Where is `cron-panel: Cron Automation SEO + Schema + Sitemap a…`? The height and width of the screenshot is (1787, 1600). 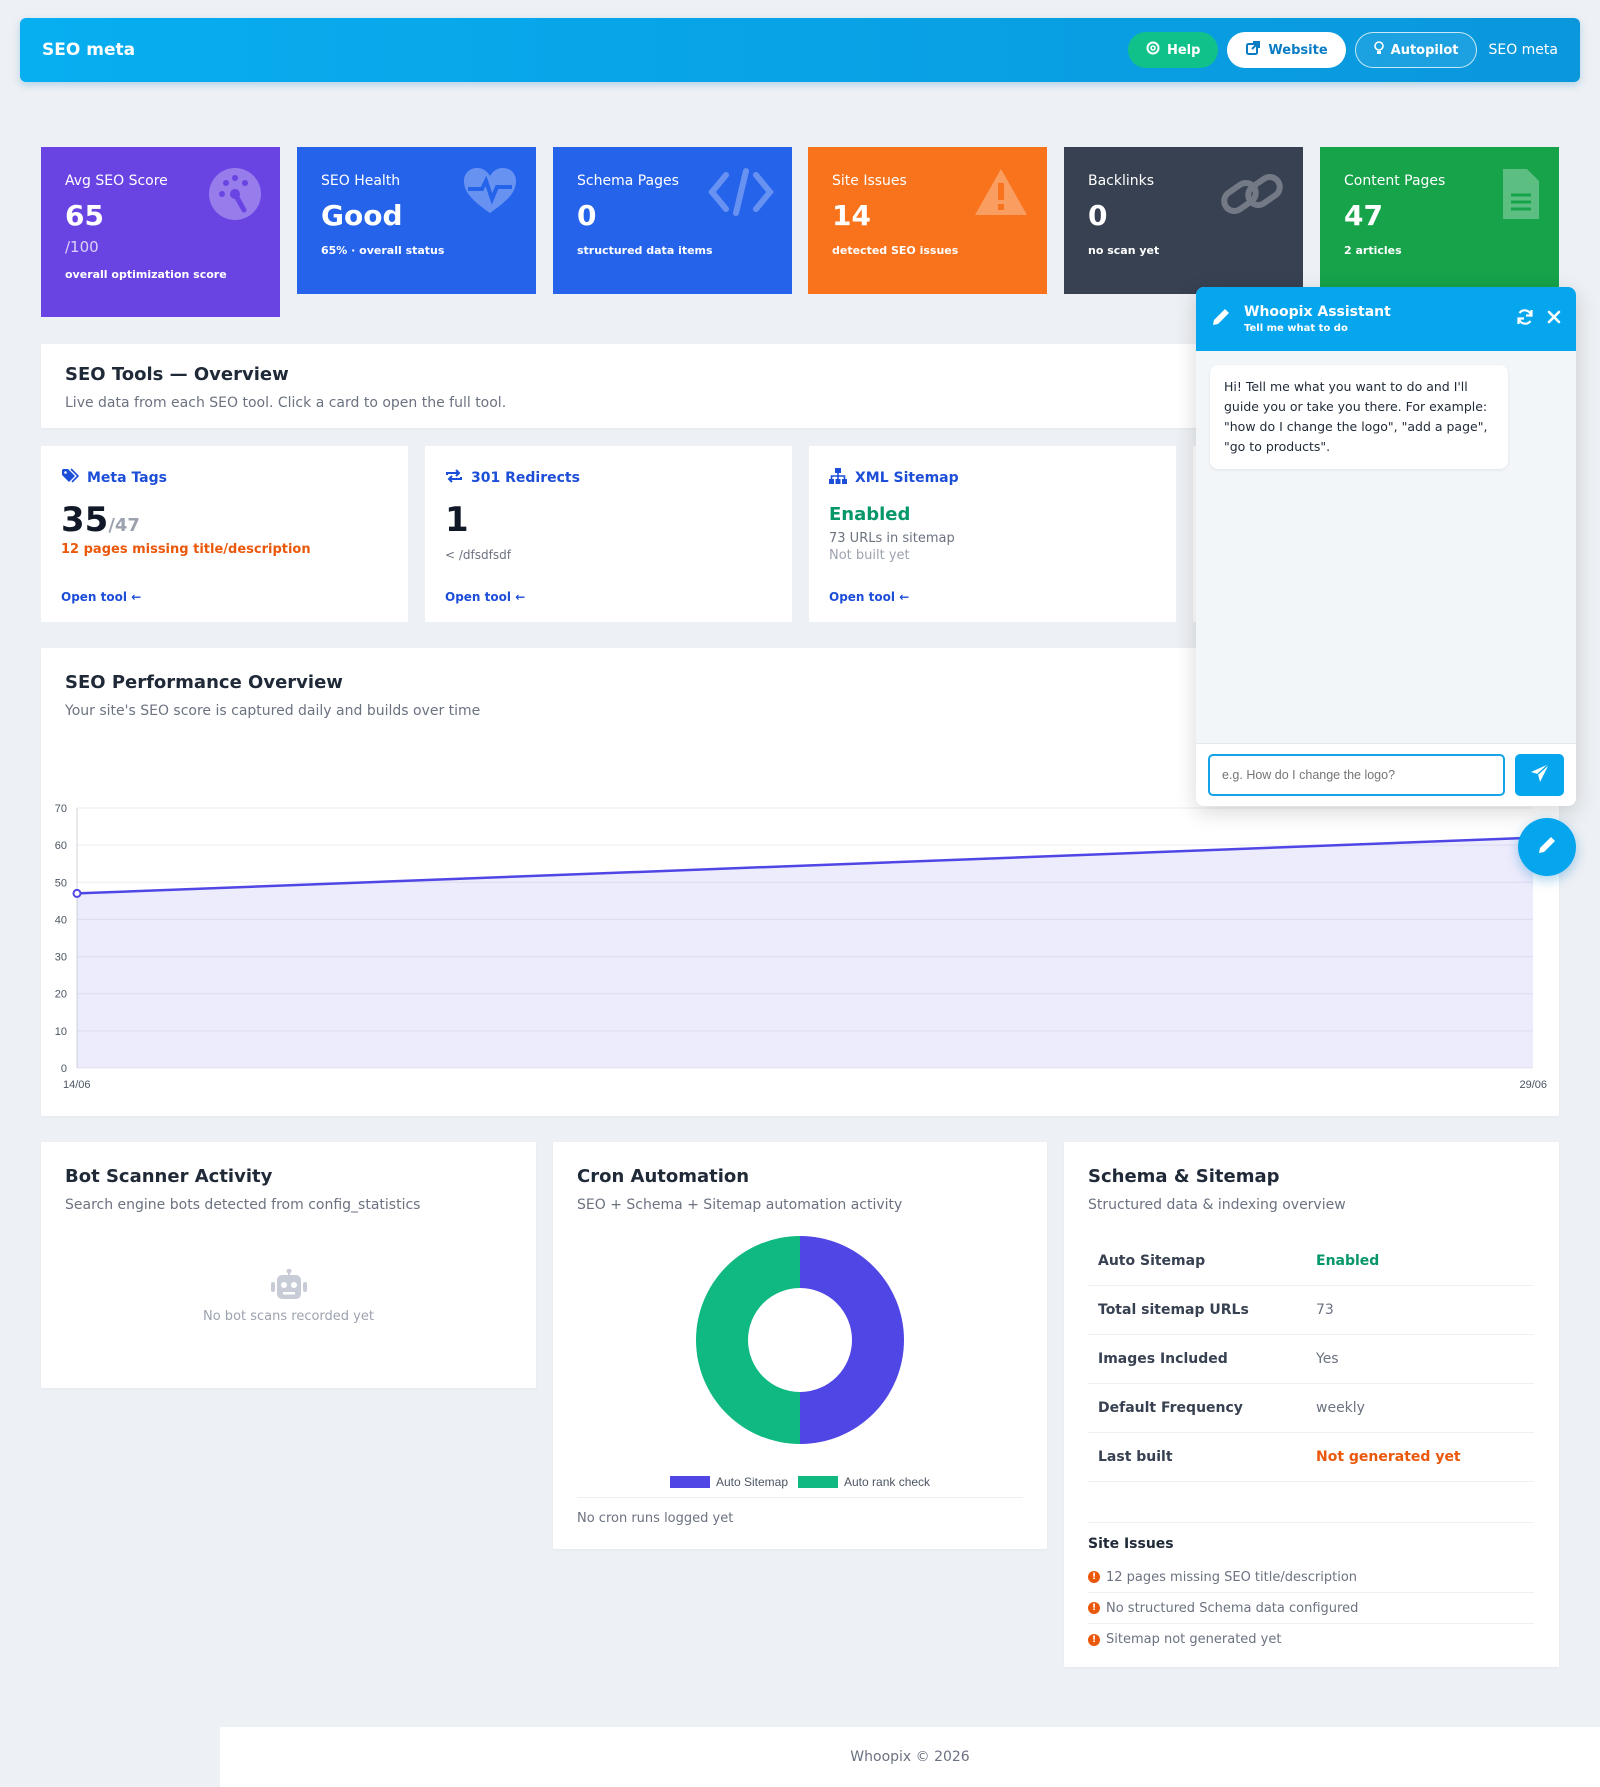
cron-panel: Cron Automation SEO + Schema + Sitemap a… is located at coordinates (800, 1345).